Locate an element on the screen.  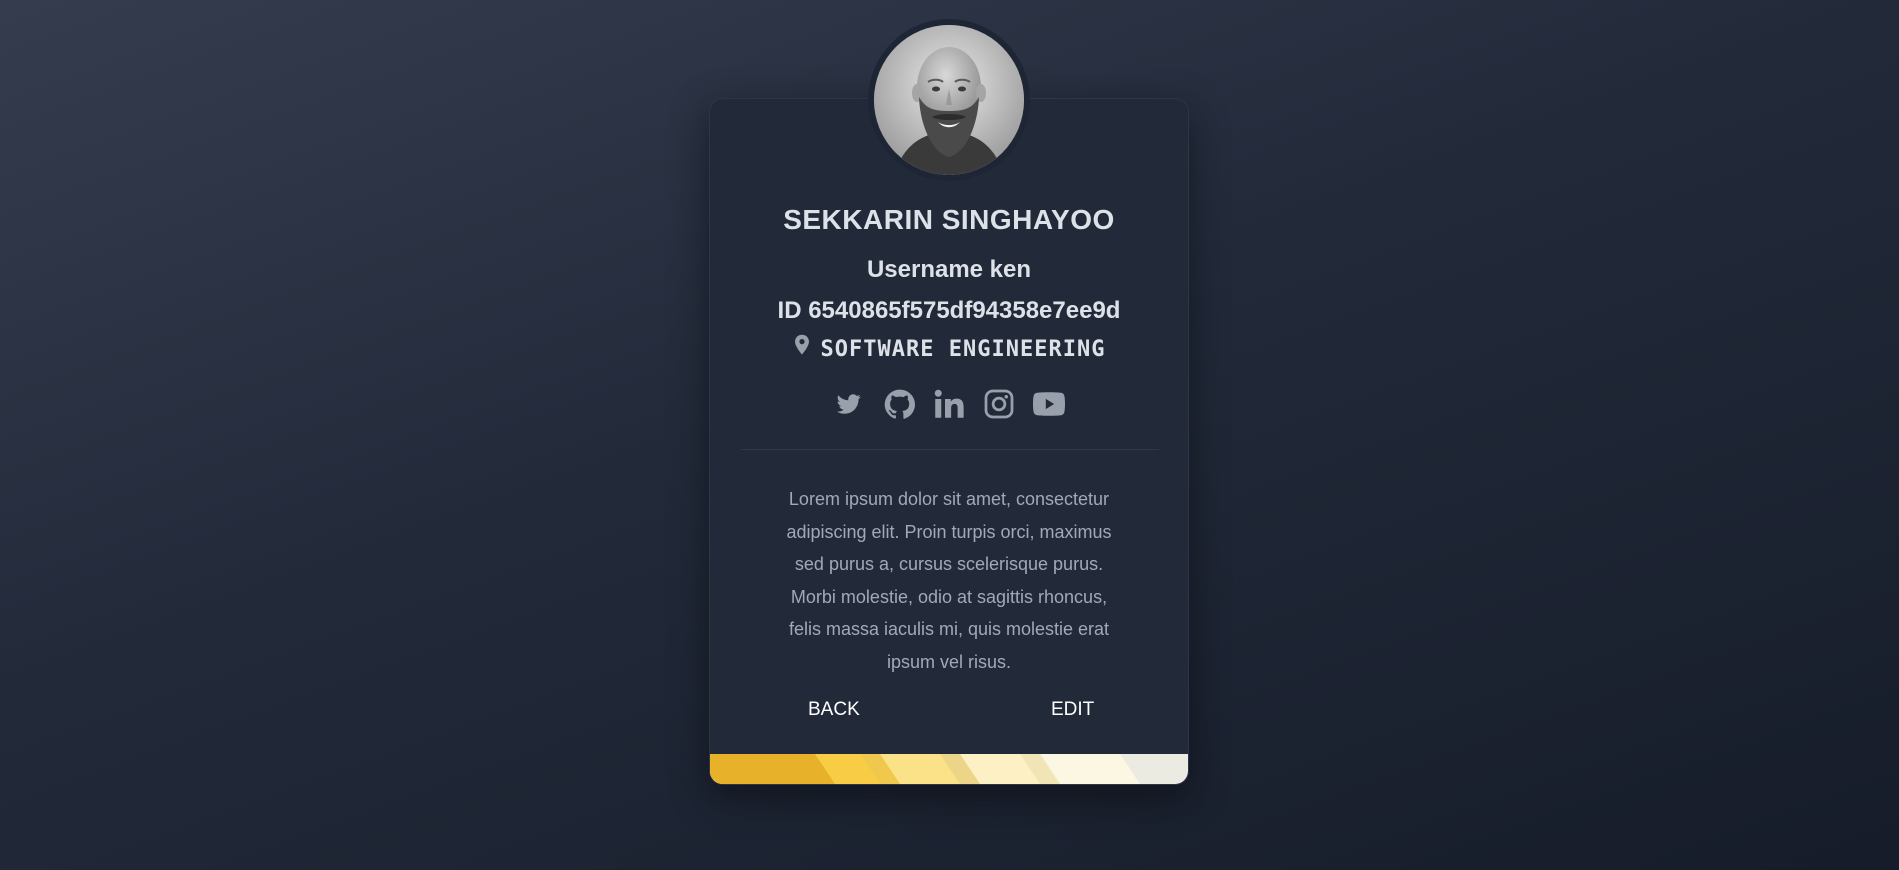
edit-button: EDIT is located at coordinates (1072, 710).